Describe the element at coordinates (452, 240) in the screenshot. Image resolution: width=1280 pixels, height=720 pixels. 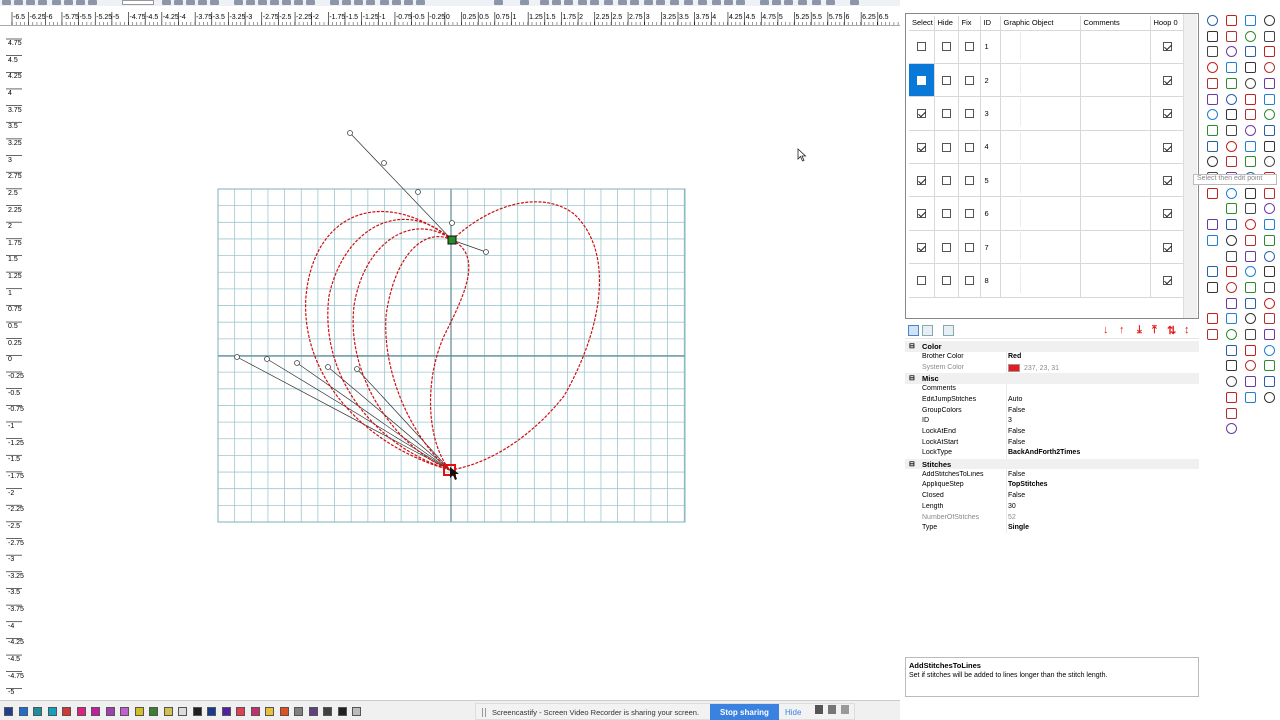
I see `start-point-marker` at that location.